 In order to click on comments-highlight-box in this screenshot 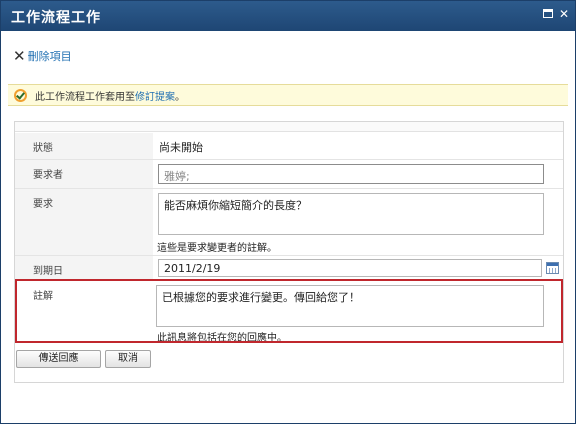, I will do `click(289, 311)`.